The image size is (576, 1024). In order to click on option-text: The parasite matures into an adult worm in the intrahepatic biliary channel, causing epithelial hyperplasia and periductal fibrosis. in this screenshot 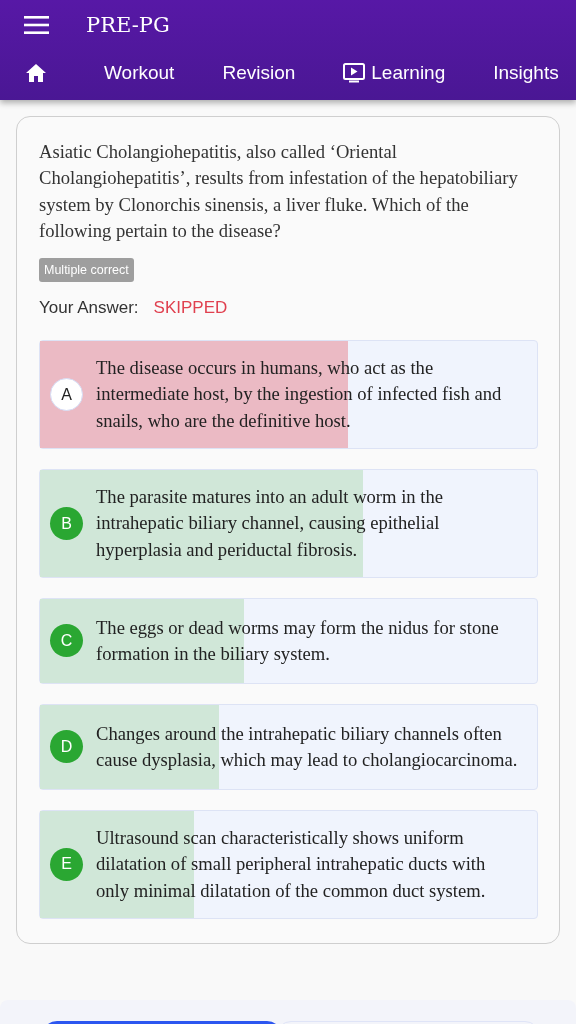, I will do `click(270, 523)`.